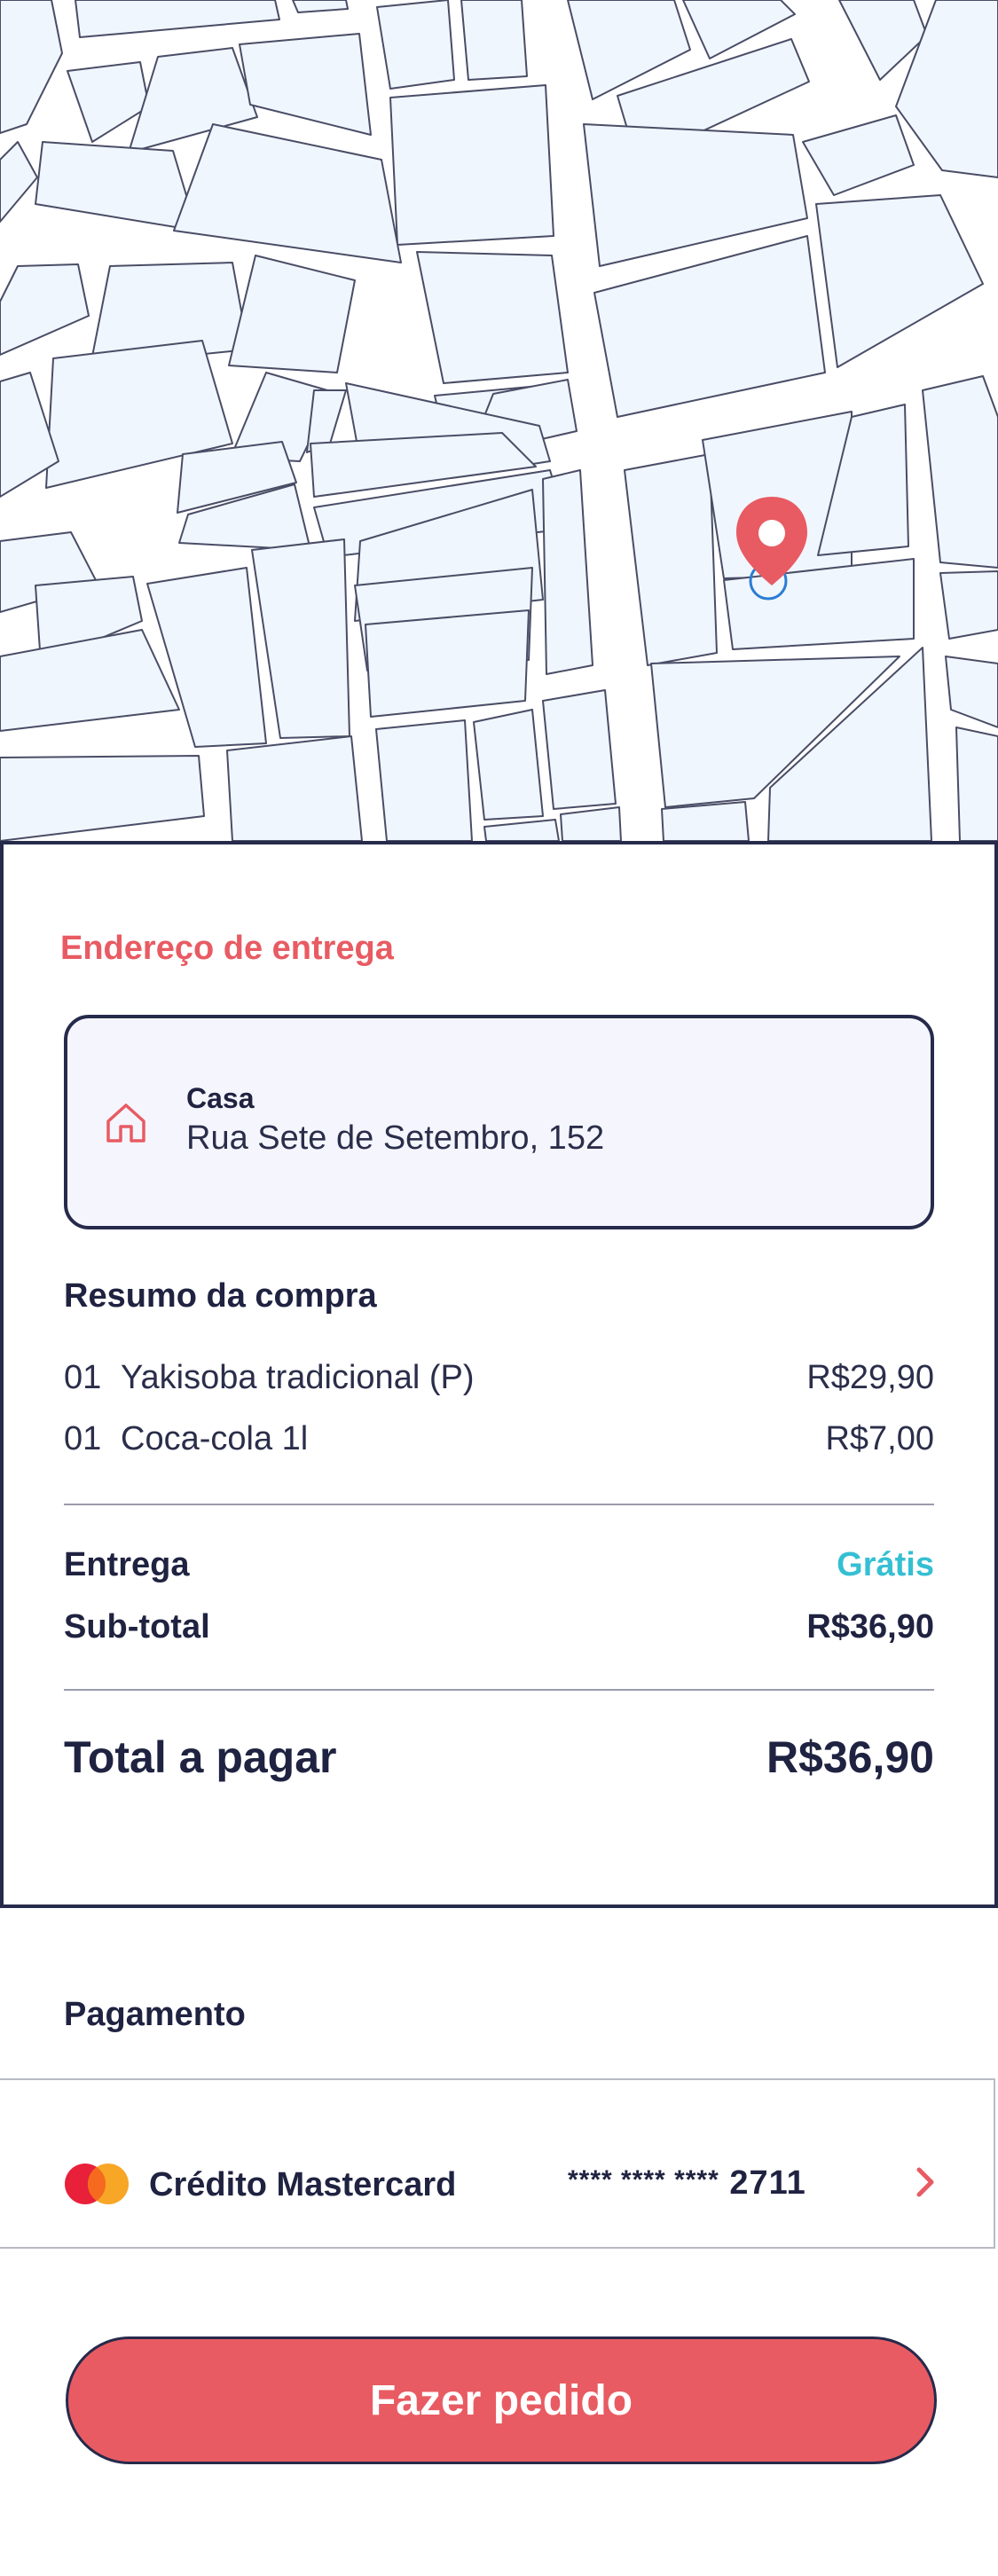 The height and width of the screenshot is (2576, 998). I want to click on item-price: R$7,00, so click(879, 1438).